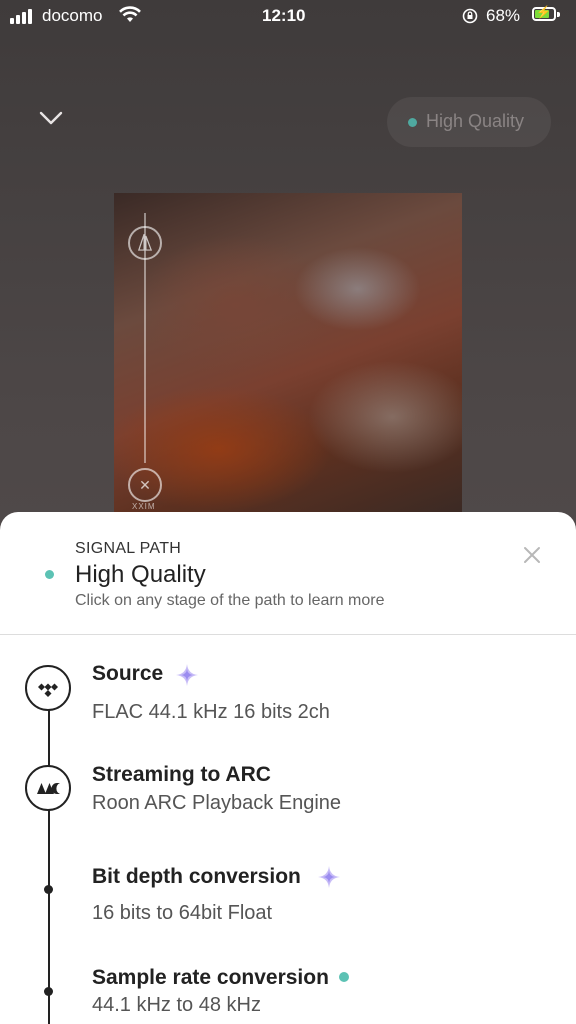 The height and width of the screenshot is (1024, 576). What do you see at coordinates (182, 913) in the screenshot?
I see `stage-bitdepth-detail: 16 bits to 64bit Float` at bounding box center [182, 913].